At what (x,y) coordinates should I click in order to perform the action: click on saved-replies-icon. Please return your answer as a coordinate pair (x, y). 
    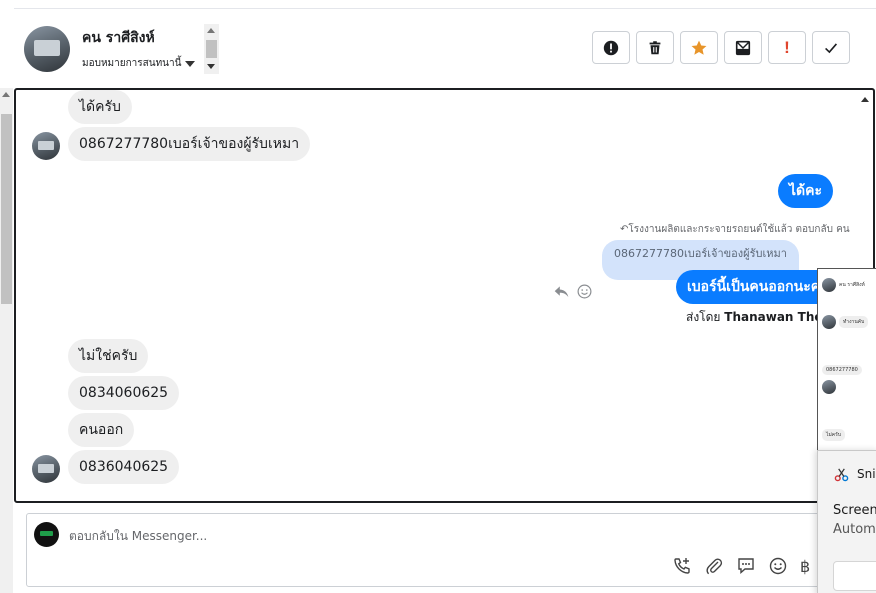
    Looking at the image, I should click on (746, 566).